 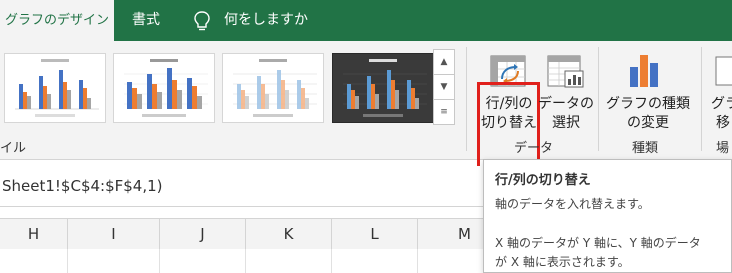 I want to click on gallery-scroll-up-icon: ▲, so click(x=444, y=62).